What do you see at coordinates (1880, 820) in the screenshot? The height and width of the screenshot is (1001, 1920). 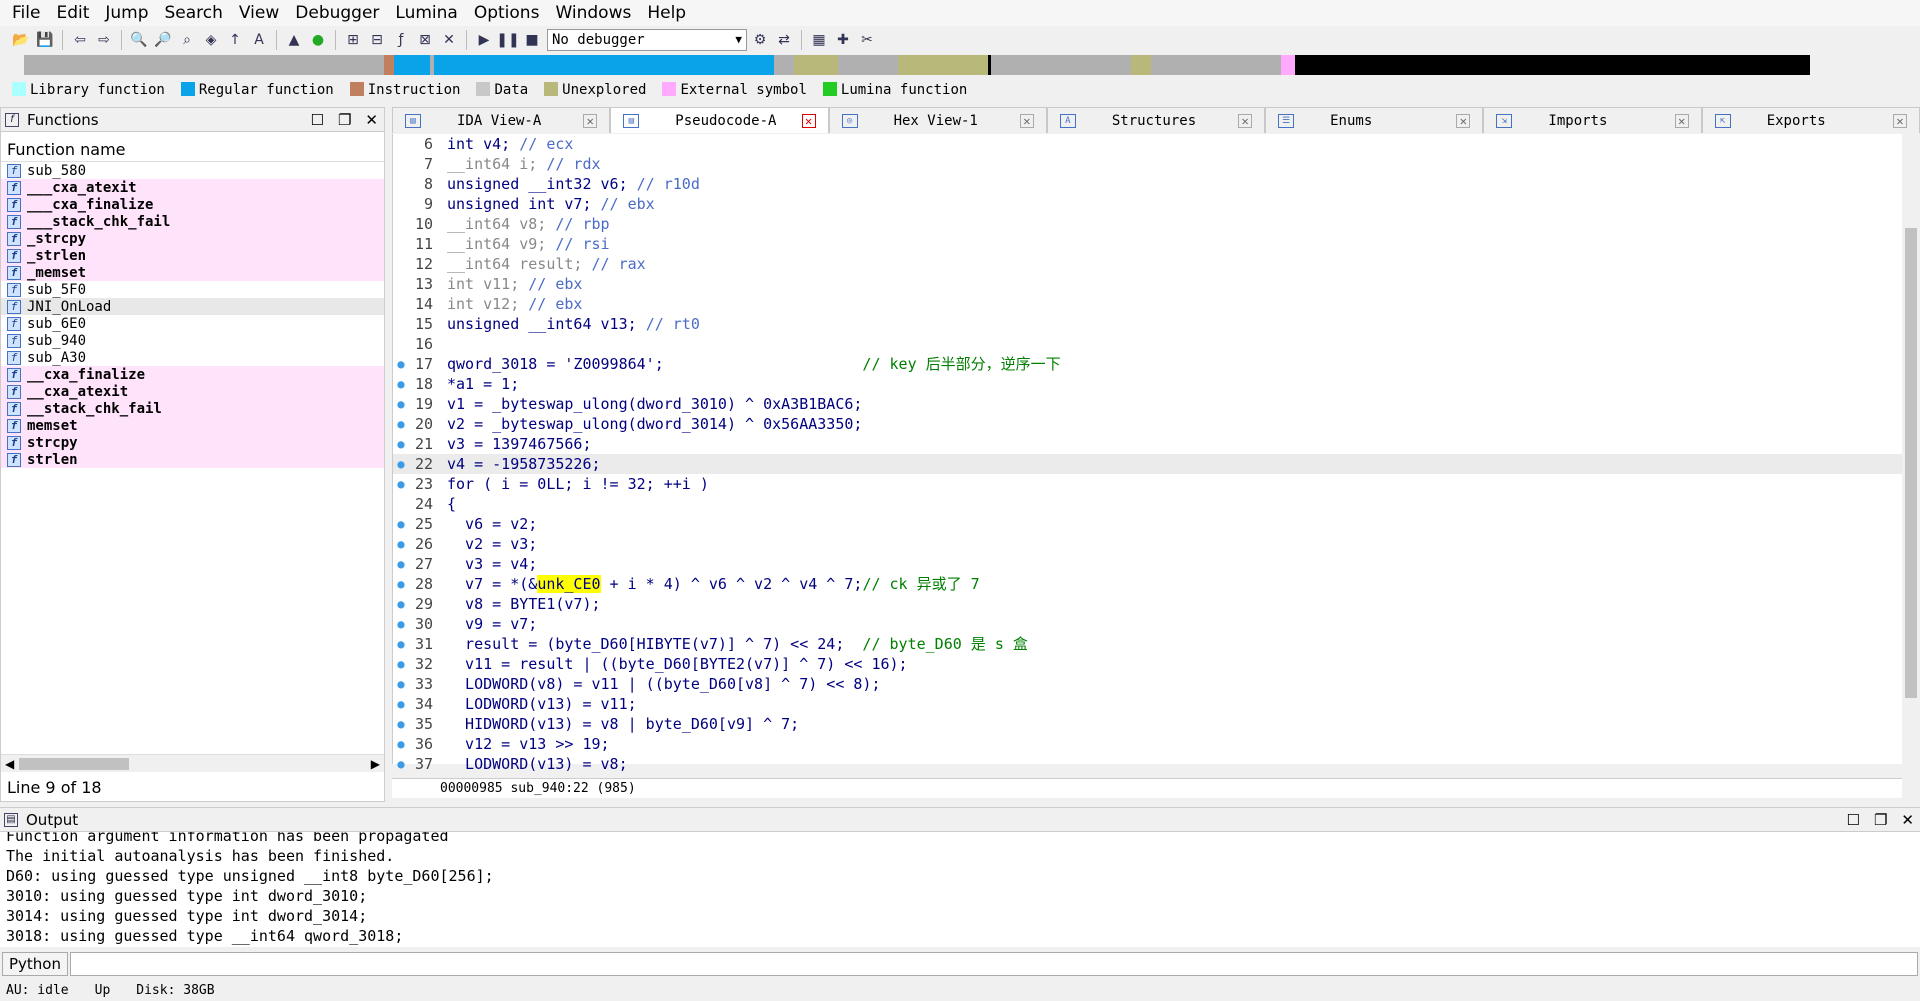 I see `restore-icon: ❐` at bounding box center [1880, 820].